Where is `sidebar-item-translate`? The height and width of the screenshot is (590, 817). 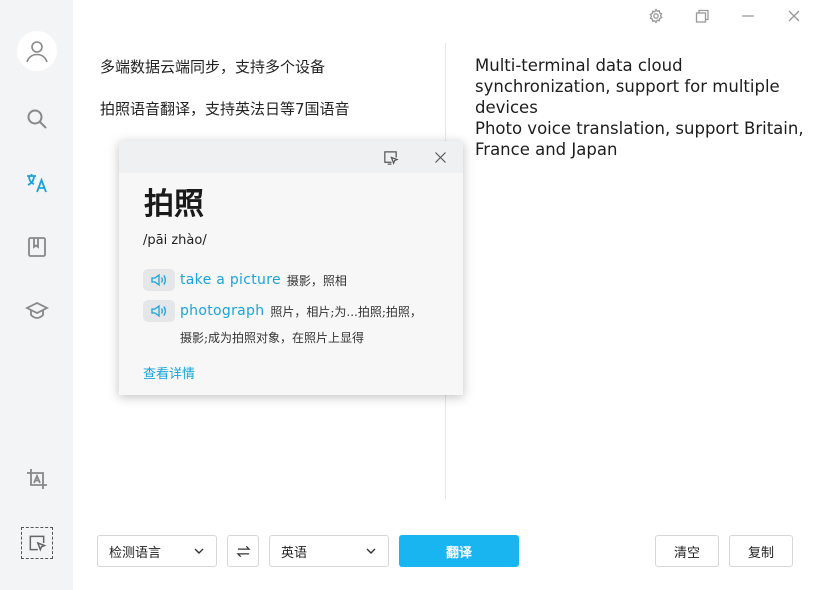
sidebar-item-translate is located at coordinates (36, 182).